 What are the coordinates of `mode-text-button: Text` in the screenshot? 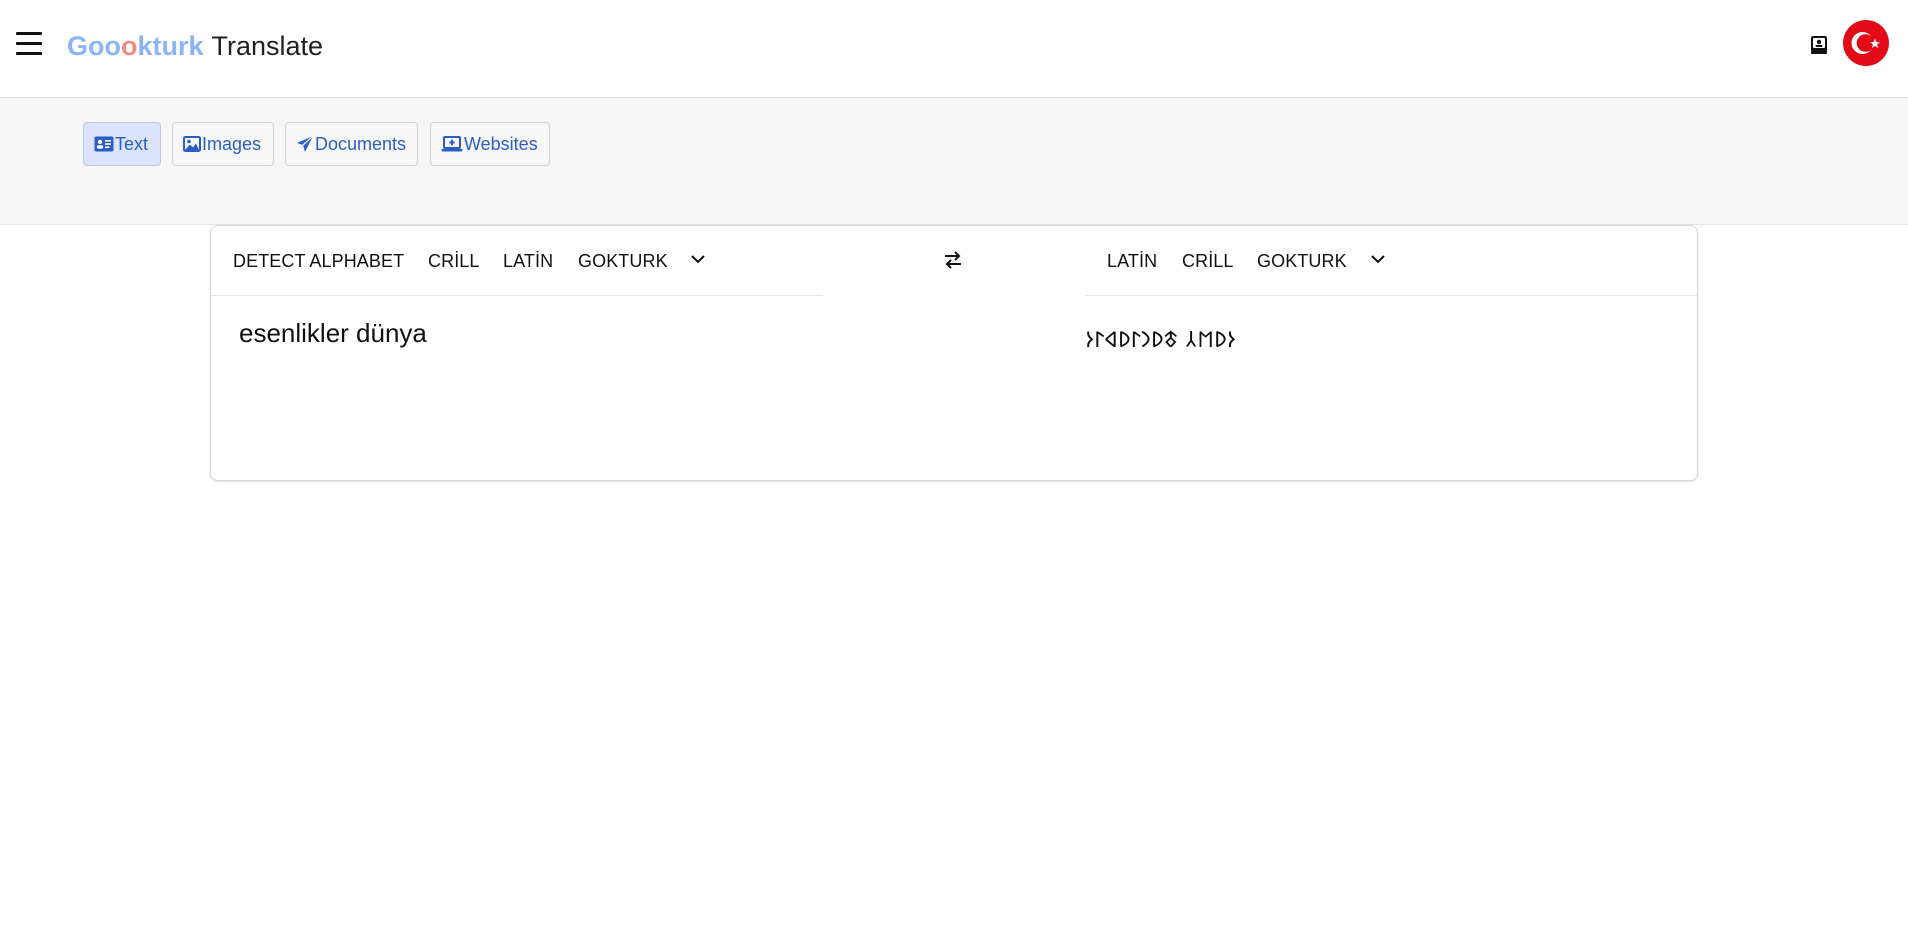 It's located at (122, 144).